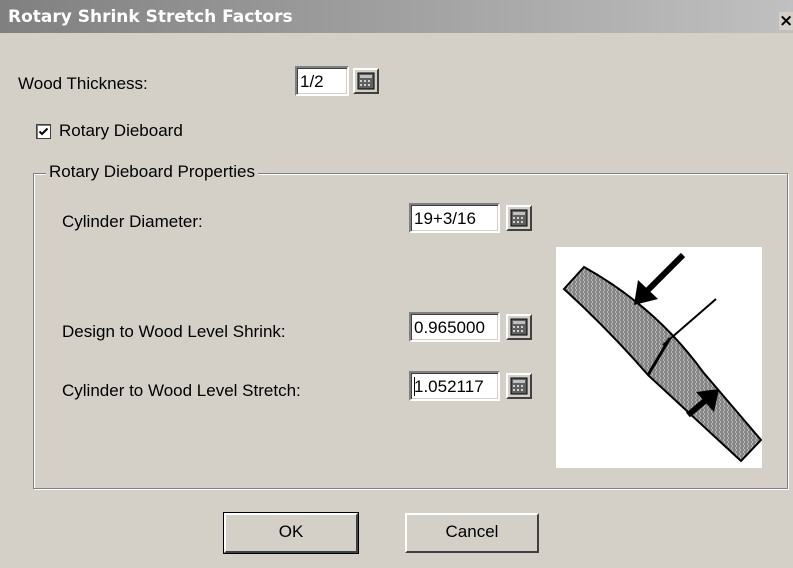  I want to click on stretch-value: 1.052117, so click(449, 386).